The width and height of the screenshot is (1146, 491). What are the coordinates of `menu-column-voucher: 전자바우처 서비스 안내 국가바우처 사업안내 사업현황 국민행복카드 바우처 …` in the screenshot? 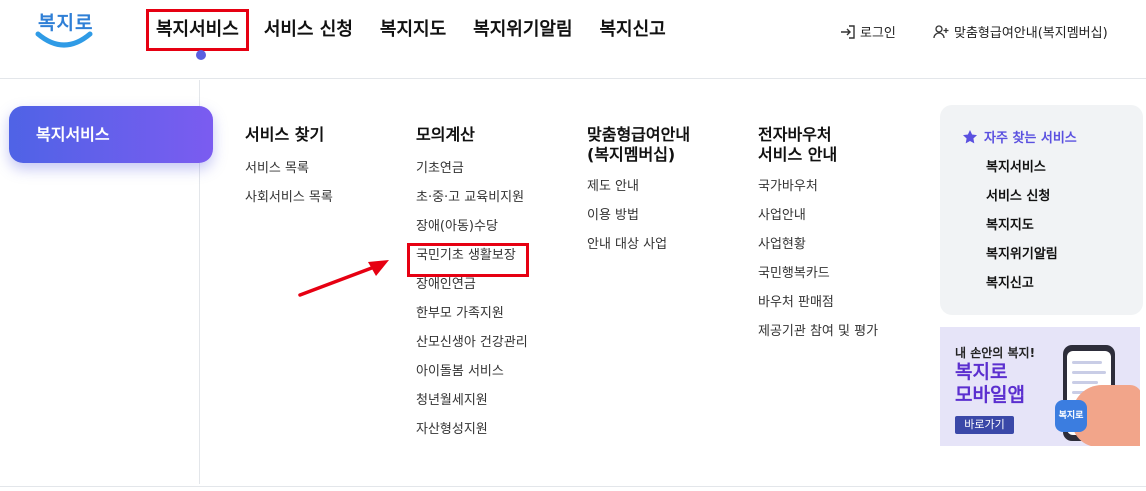 It's located at (818, 239).